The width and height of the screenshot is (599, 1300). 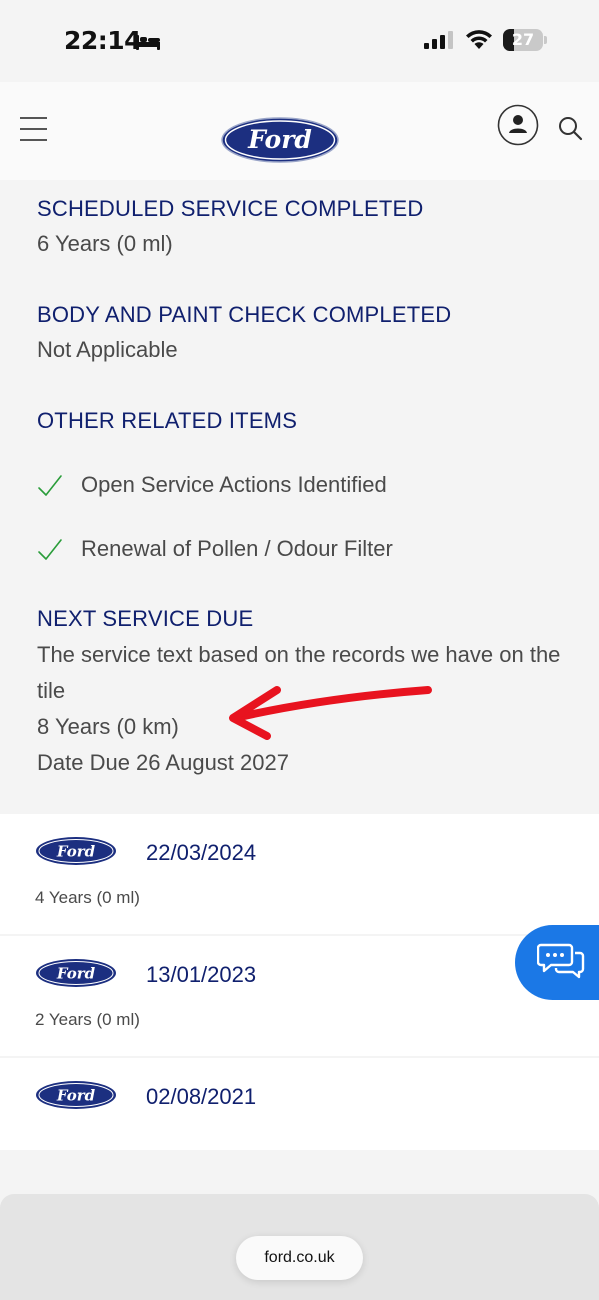 What do you see at coordinates (299, 41) in the screenshot?
I see `status-bar: 22:14 27` at bounding box center [299, 41].